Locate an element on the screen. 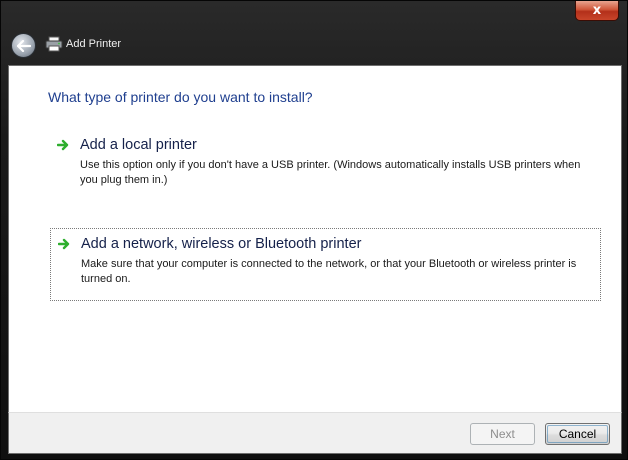 This screenshot has width=628, height=460. close-icon: x is located at coordinates (597, 10).